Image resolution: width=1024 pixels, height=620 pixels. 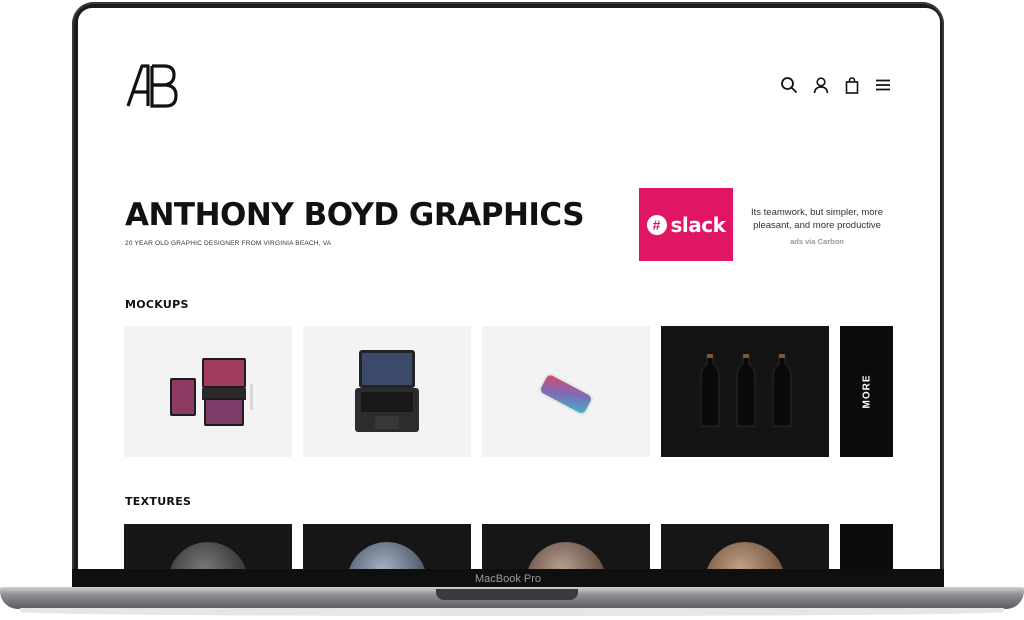 What do you see at coordinates (508, 579) in the screenshot?
I see `device-model-label: MacBook Pro` at bounding box center [508, 579].